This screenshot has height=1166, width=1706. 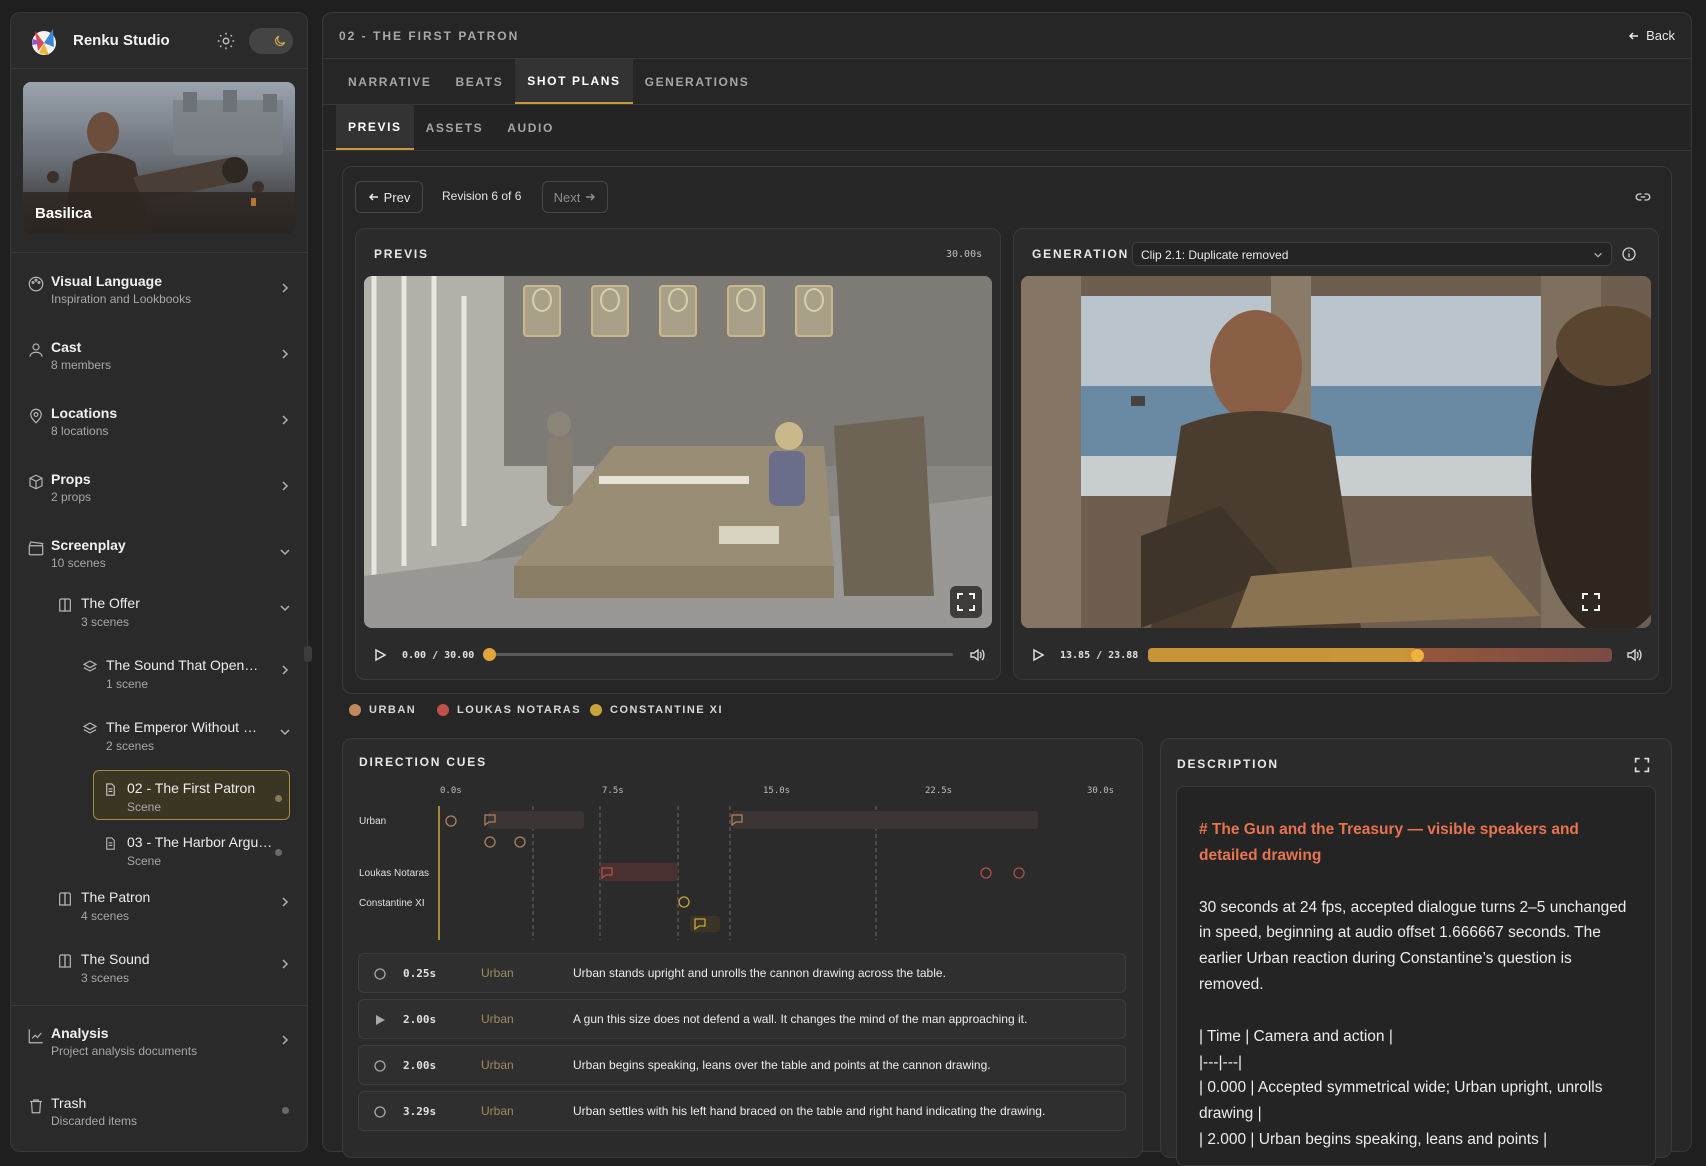 I want to click on sidebar-item-label: Trash, so click(x=69, y=1103).